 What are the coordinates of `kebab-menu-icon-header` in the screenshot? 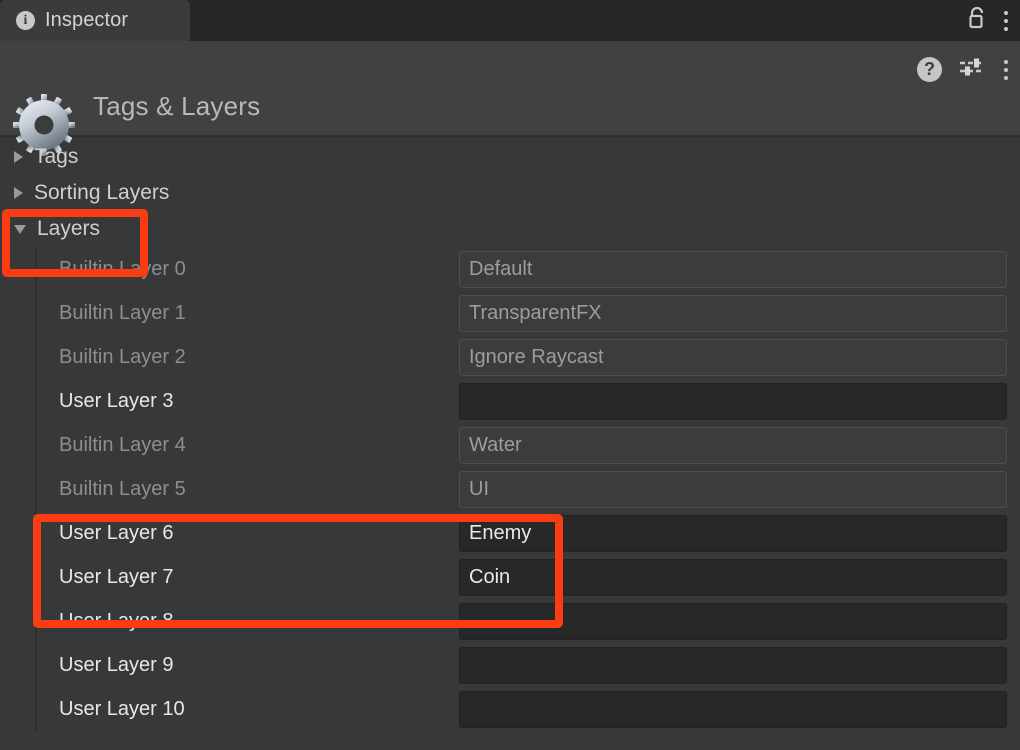 It's located at (1006, 70).